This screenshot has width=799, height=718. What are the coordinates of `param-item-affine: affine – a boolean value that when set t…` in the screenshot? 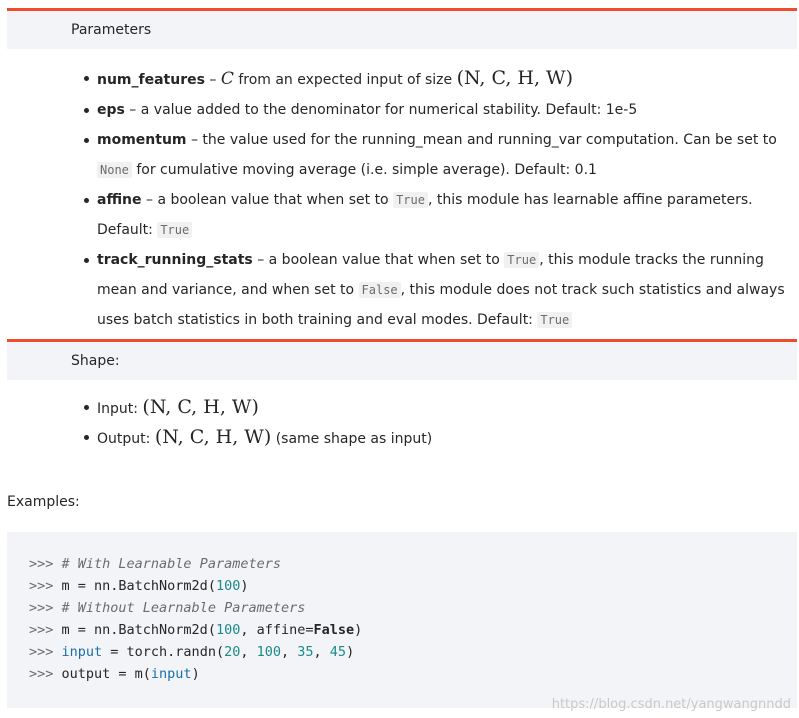 It's located at (402, 215).